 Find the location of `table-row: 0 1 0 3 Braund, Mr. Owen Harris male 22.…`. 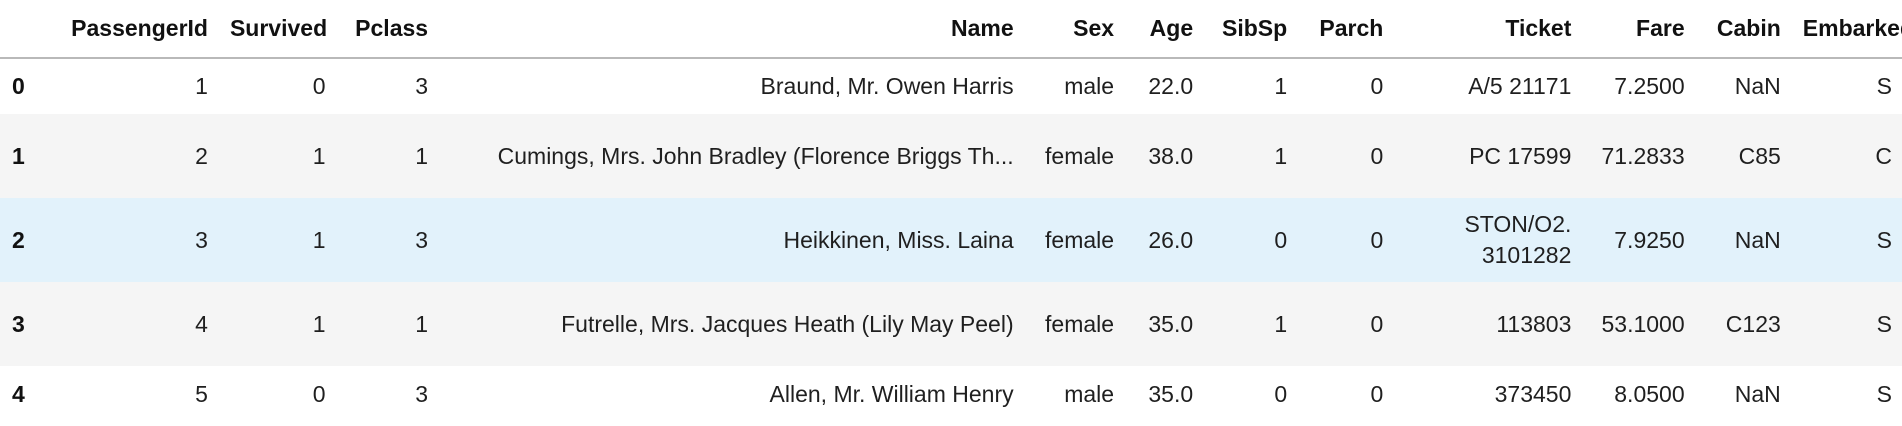

table-row: 0 1 0 3 Braund, Mr. Owen Harris male 22.… is located at coordinates (951, 86).